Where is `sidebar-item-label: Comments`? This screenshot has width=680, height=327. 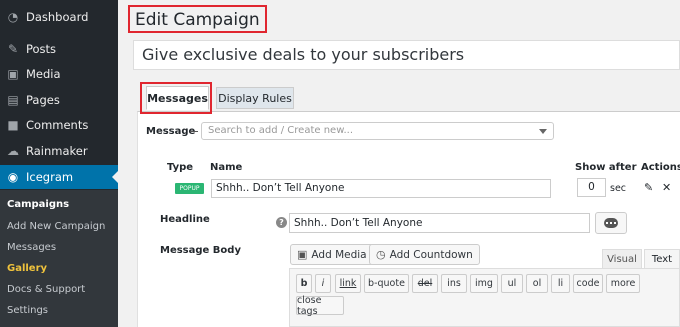
sidebar-item-label: Comments is located at coordinates (57, 125).